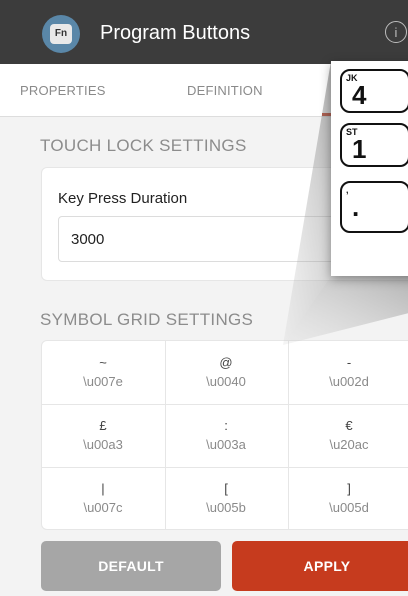 The image size is (408, 596). Describe the element at coordinates (356, 207) in the screenshot. I see `zoom-key-big: .` at that location.